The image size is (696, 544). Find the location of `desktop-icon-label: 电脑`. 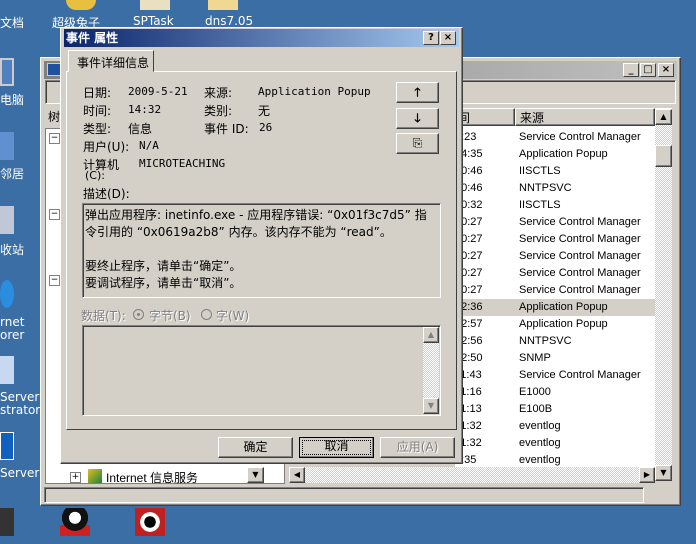

desktop-icon-label: 电脑 is located at coordinates (12, 99).